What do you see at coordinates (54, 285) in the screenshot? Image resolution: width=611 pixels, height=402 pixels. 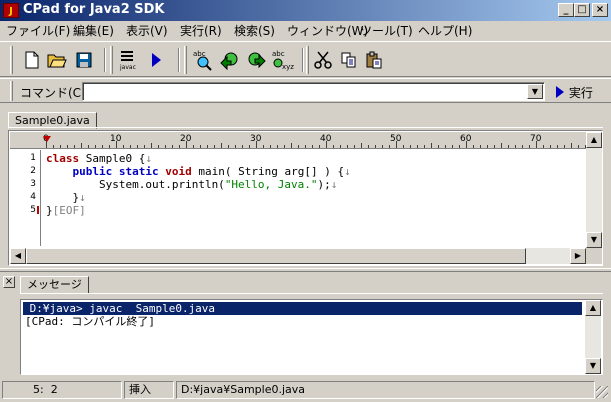 I see `tab-messages: メッセージ` at bounding box center [54, 285].